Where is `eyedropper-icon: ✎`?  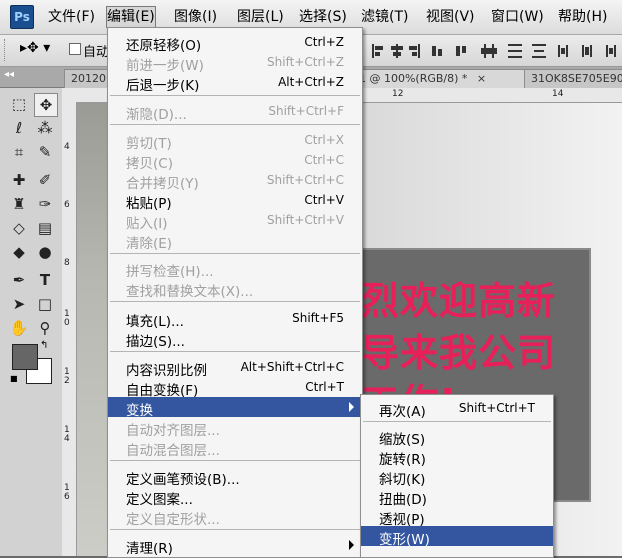 eyedropper-icon: ✎ is located at coordinates (45, 152).